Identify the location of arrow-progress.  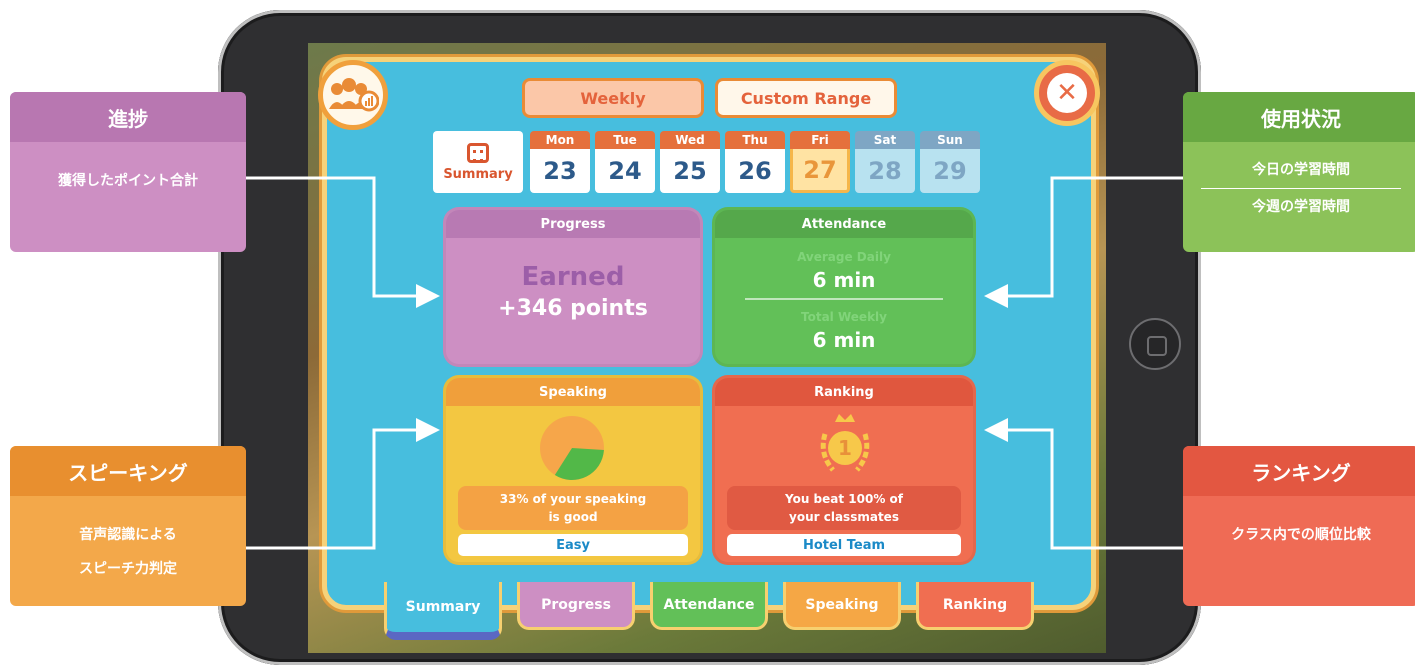
(343, 242).